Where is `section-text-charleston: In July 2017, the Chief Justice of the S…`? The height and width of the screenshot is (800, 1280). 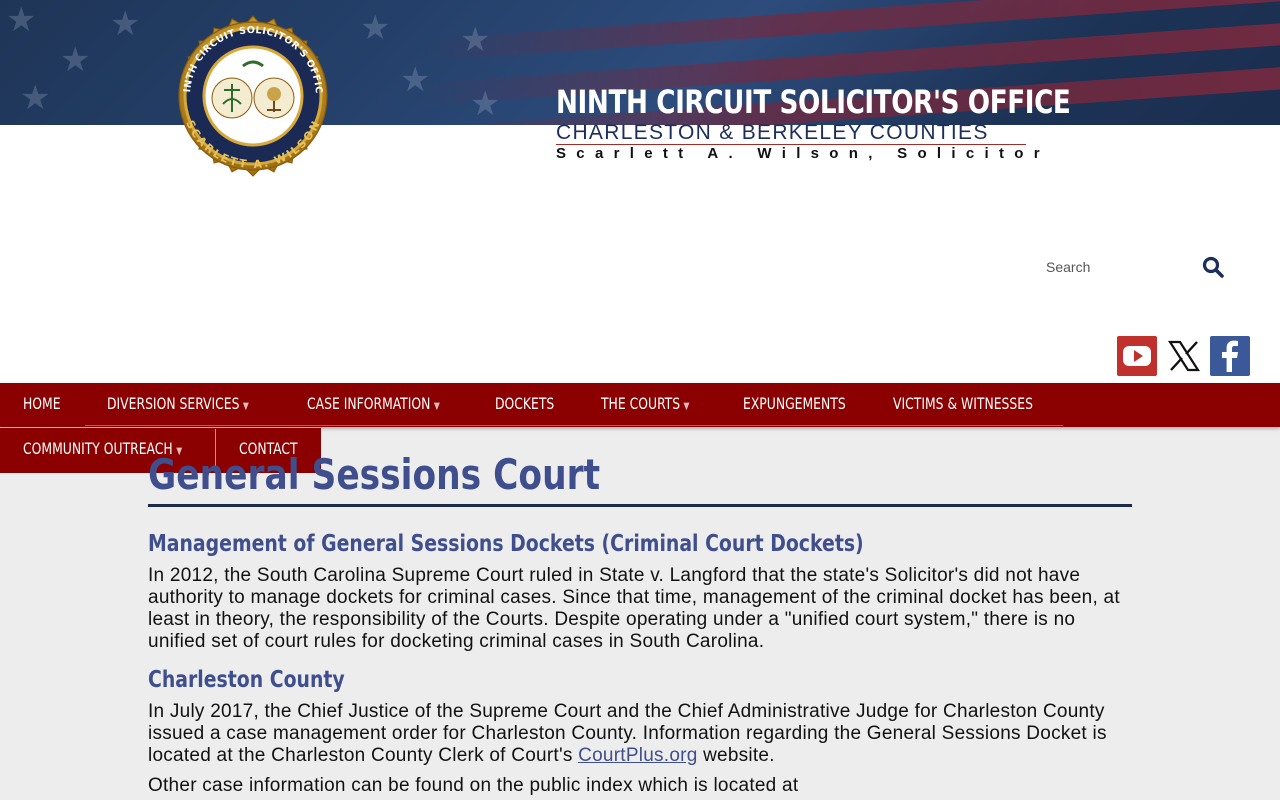 section-text-charleston: In July 2017, the Chief Justice of the S… is located at coordinates (640, 734).